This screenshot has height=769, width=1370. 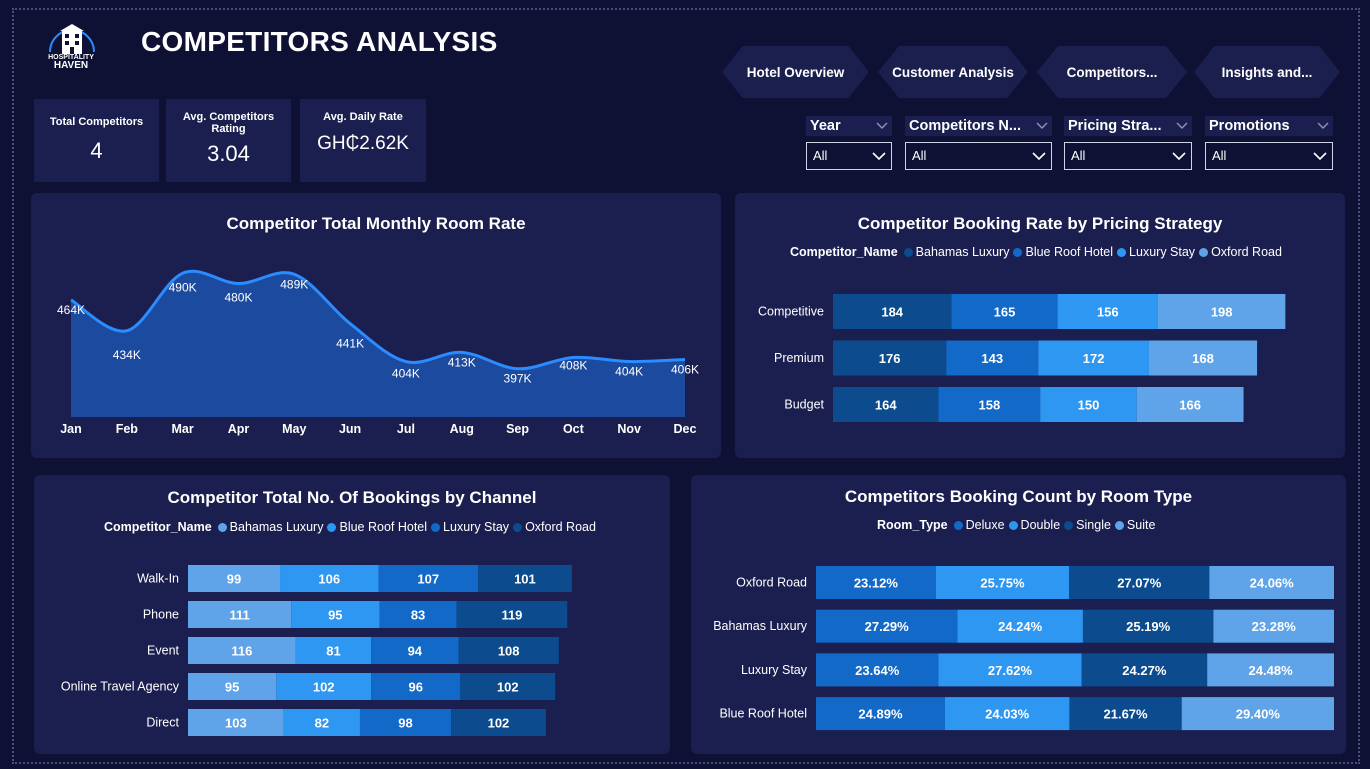 I want to click on slicer-pricing-strategy: Pricing Stra... All, so click(x=1128, y=143).